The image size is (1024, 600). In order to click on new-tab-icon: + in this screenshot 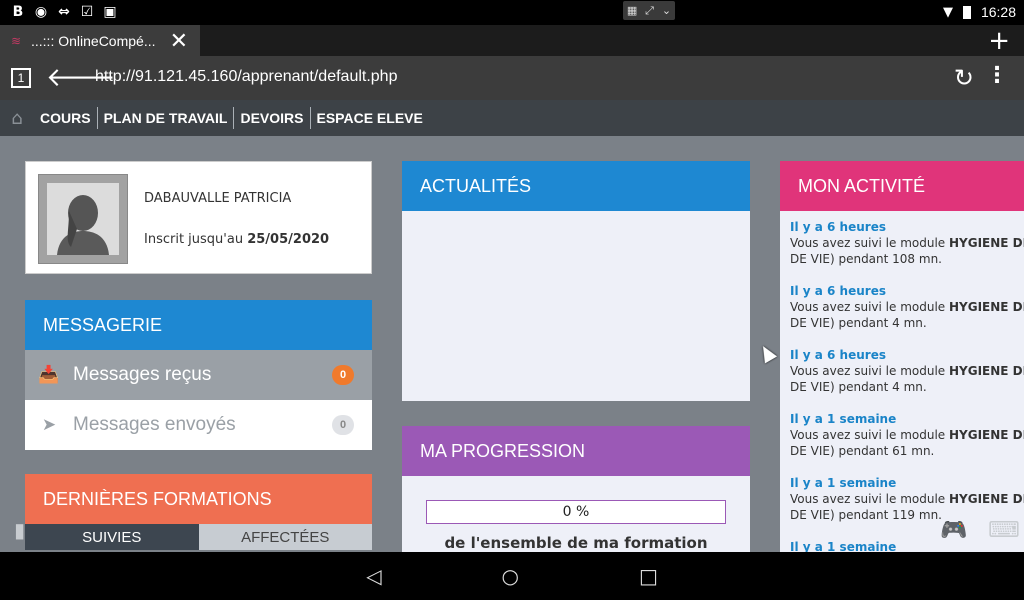, I will do `click(999, 41)`.